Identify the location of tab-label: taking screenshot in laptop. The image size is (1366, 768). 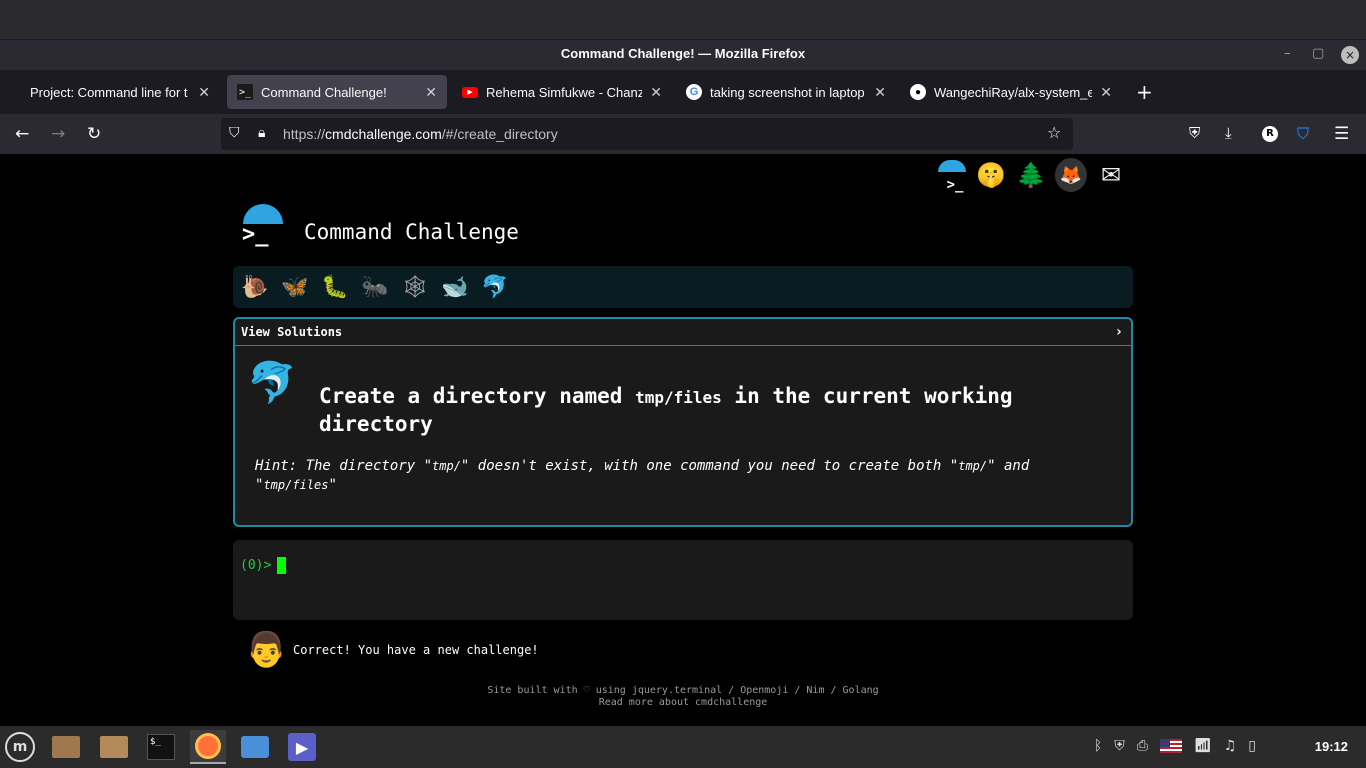
(787, 92).